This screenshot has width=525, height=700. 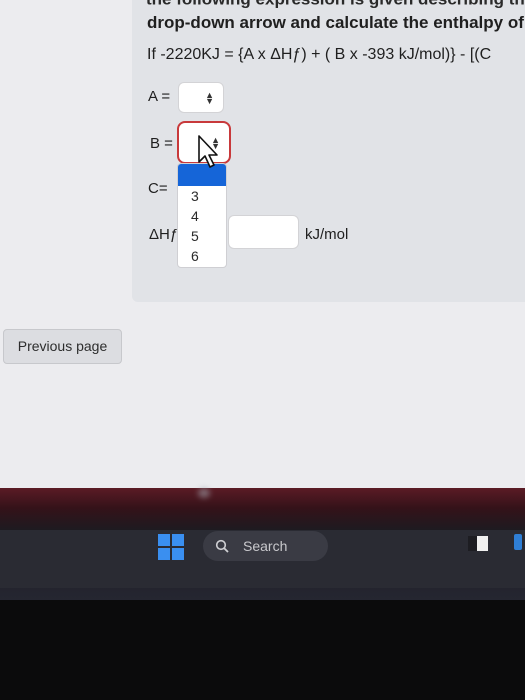 I want to click on taskbar-search: Search, so click(x=265, y=546).